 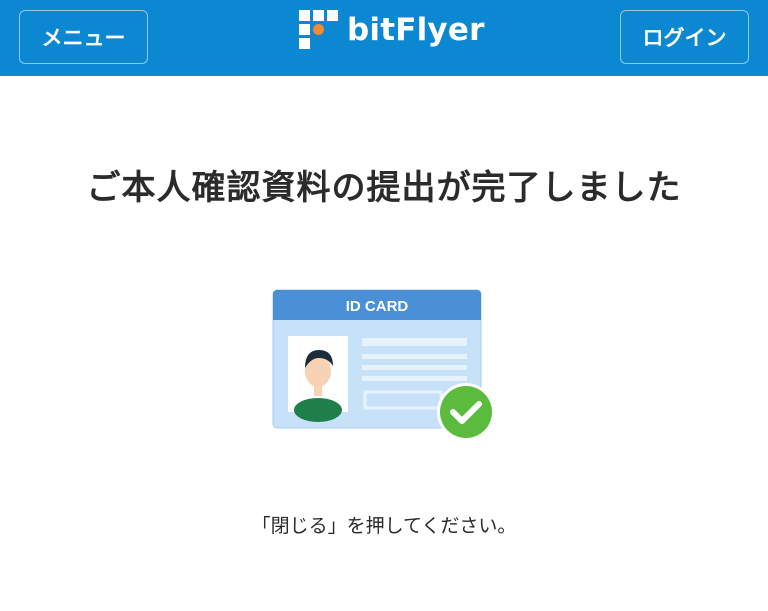 I want to click on bitflyer-logo-icon, so click(x=318, y=29).